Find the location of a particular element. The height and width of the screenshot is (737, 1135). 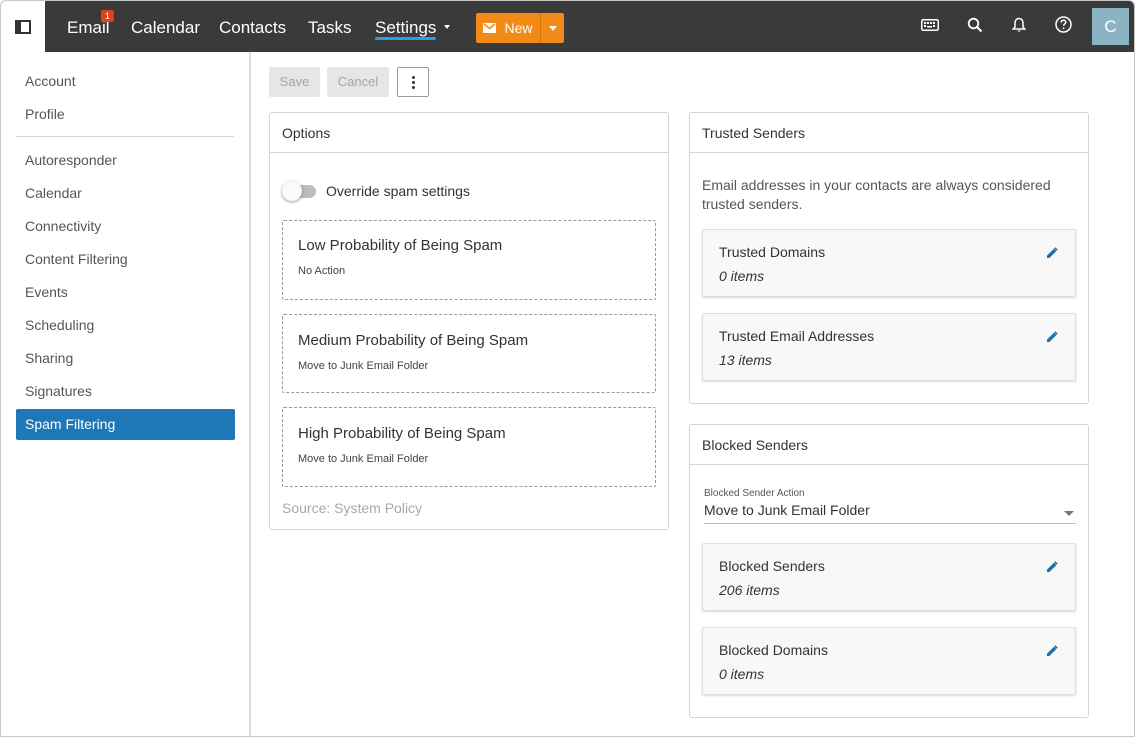

sidebar-item-connectivity: Connectivity is located at coordinates (125, 226).